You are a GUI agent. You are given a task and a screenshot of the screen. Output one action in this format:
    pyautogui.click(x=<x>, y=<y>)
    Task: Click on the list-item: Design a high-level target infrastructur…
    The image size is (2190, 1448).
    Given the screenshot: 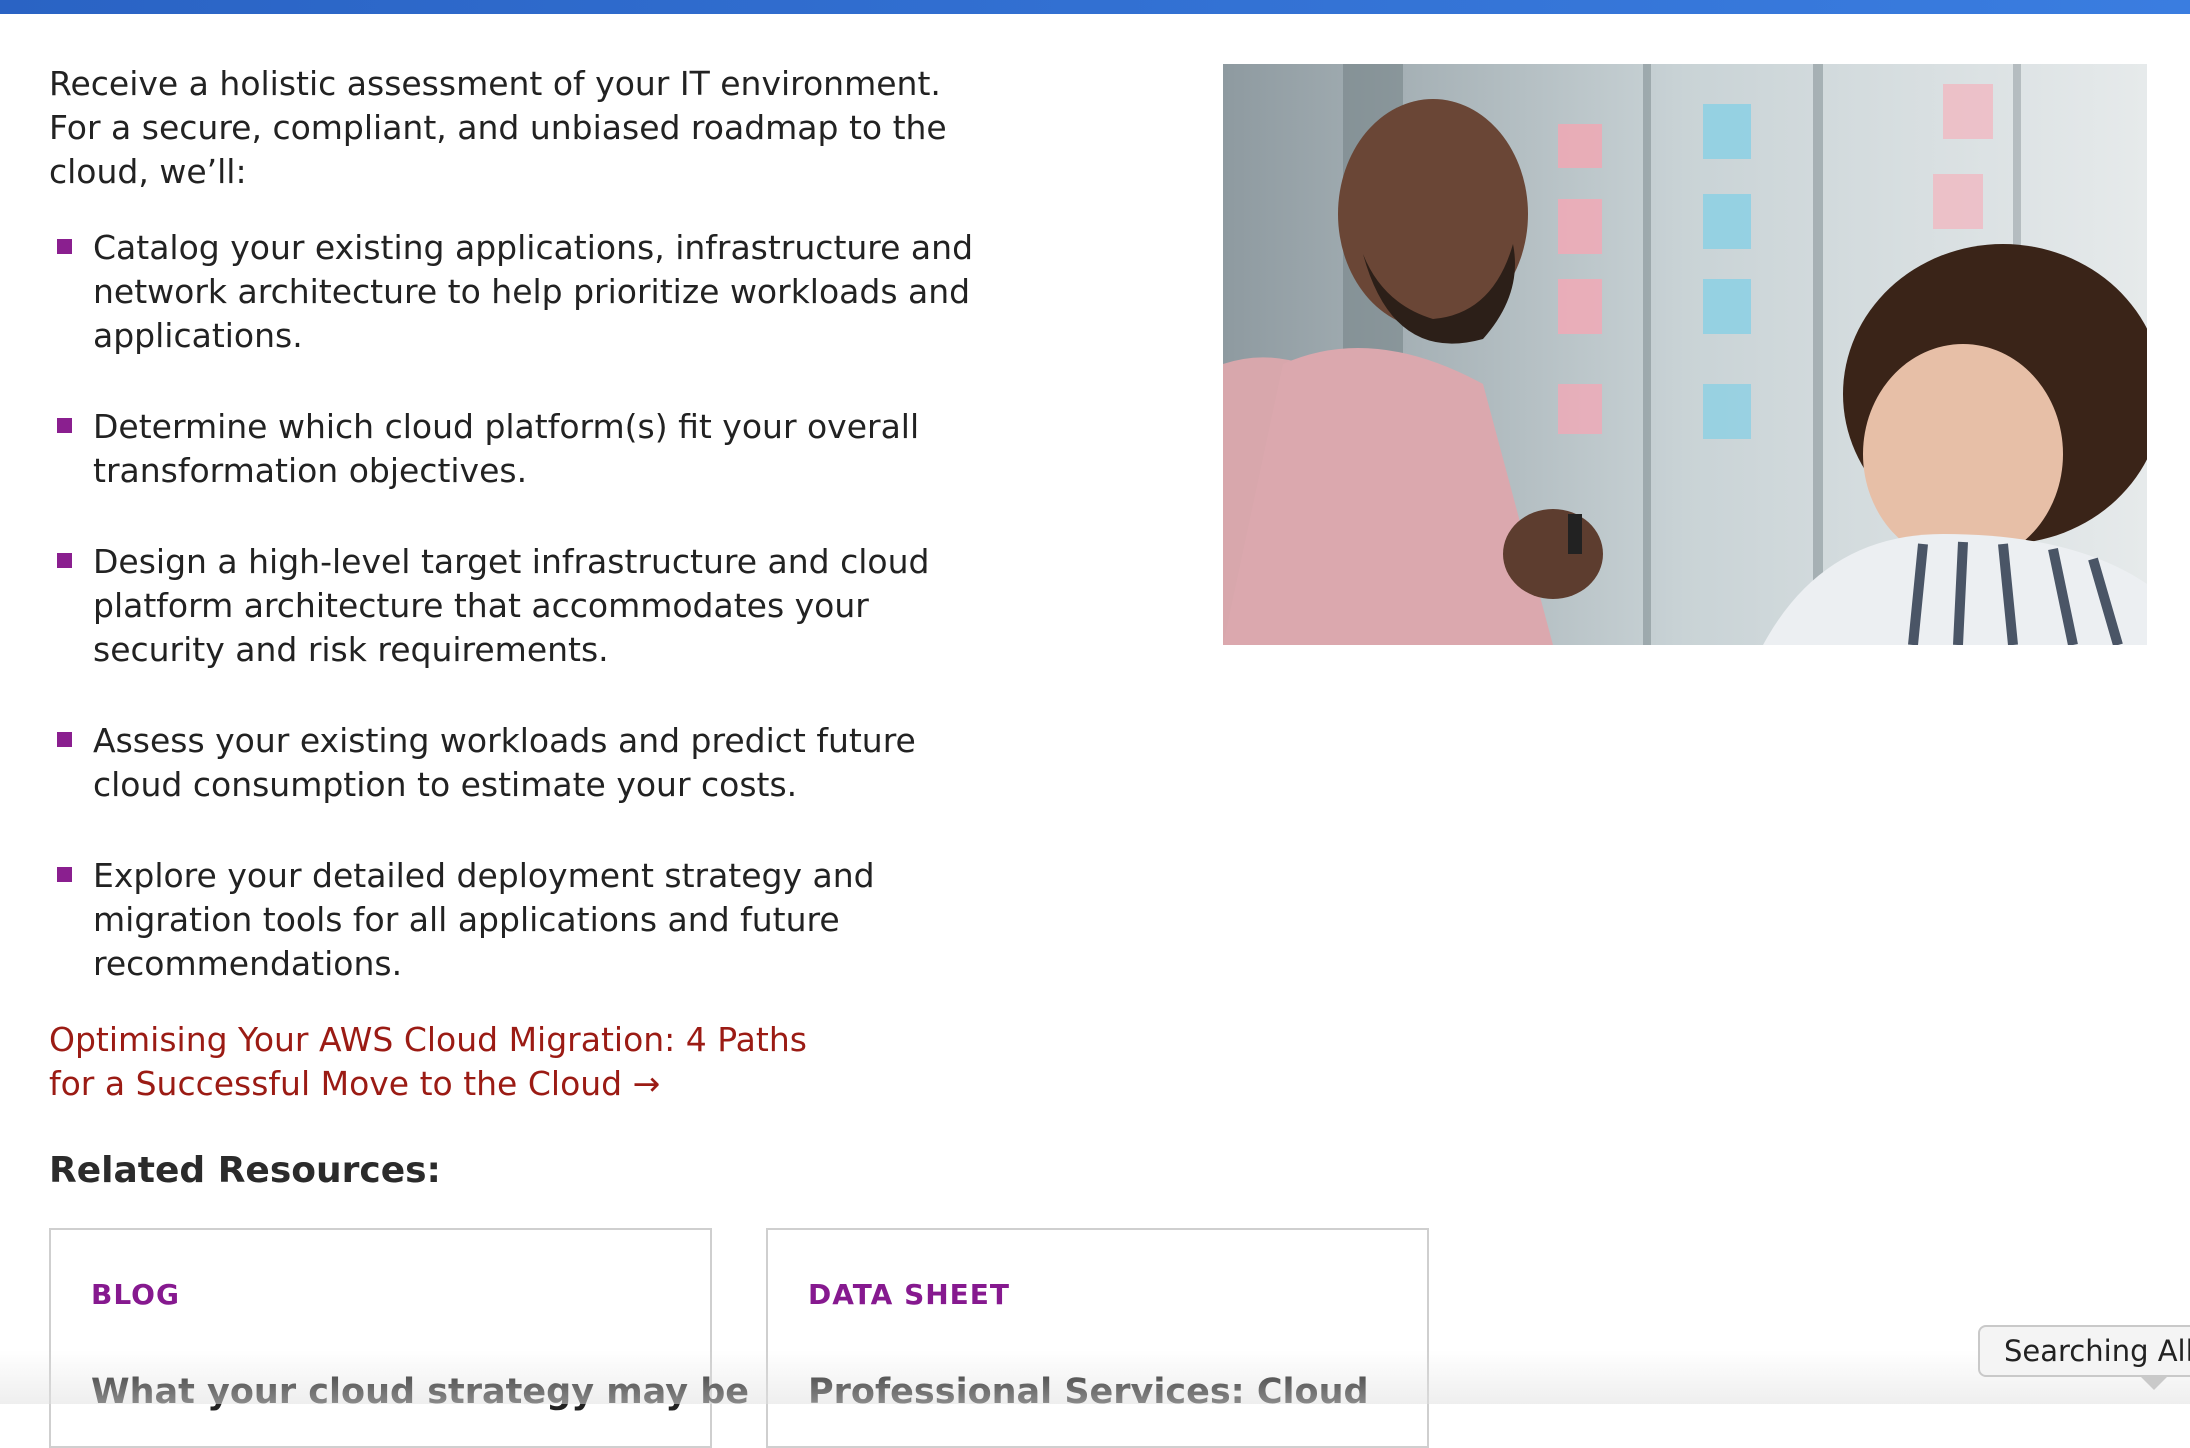 What is the action you would take?
    pyautogui.click(x=514, y=606)
    